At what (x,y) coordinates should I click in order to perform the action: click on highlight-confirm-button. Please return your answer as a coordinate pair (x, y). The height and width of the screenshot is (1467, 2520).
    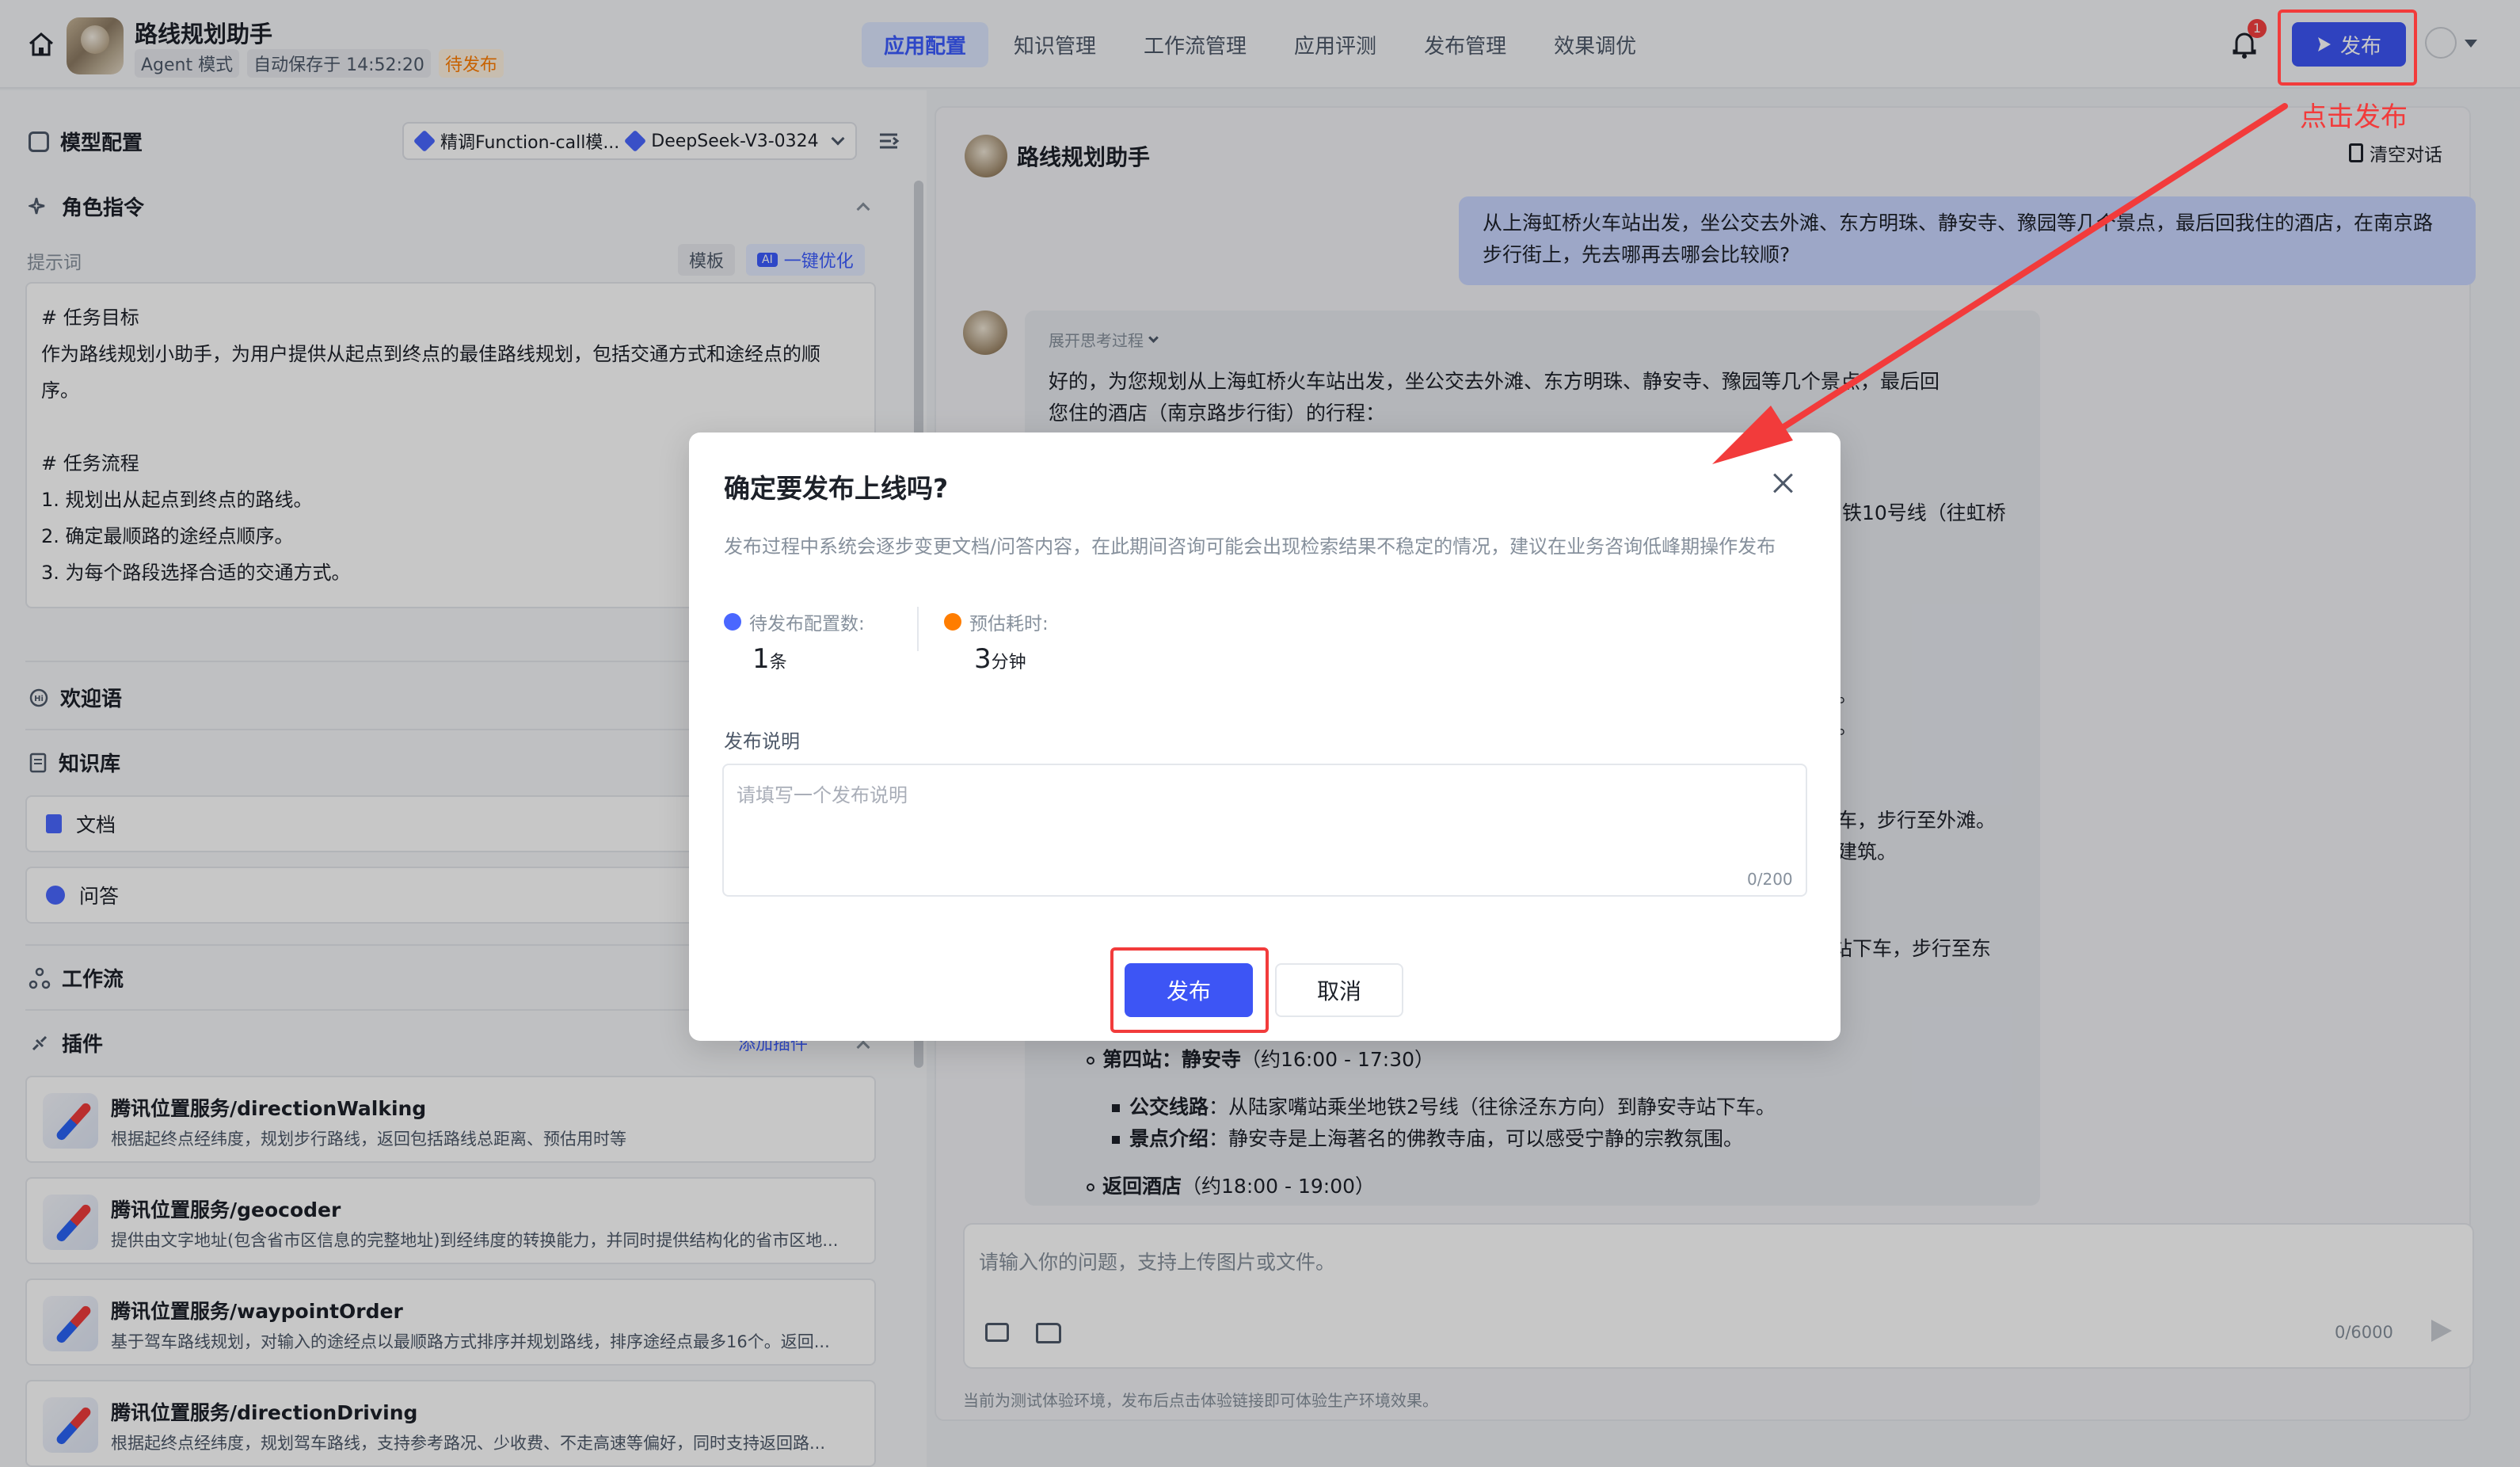
    Looking at the image, I should click on (1189, 990).